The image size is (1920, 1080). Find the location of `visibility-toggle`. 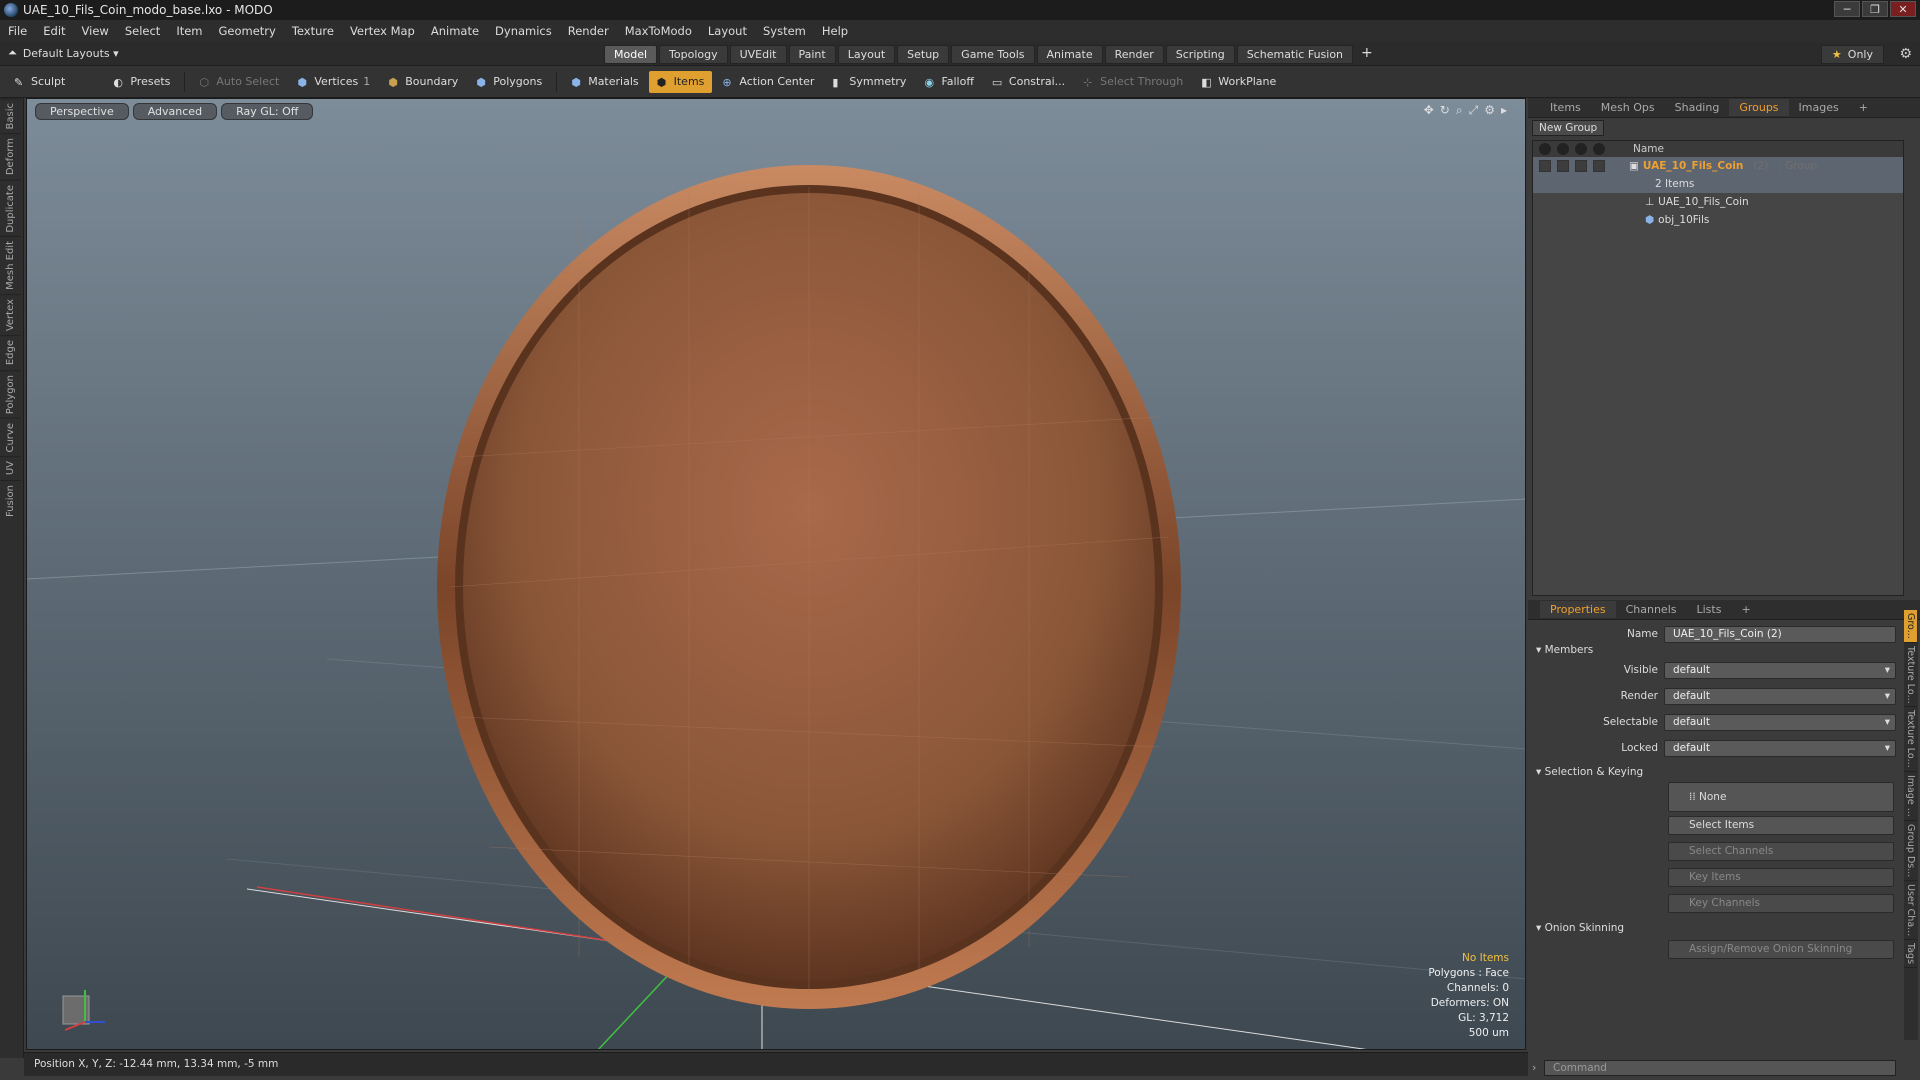

visibility-toggle is located at coordinates (1545, 166).